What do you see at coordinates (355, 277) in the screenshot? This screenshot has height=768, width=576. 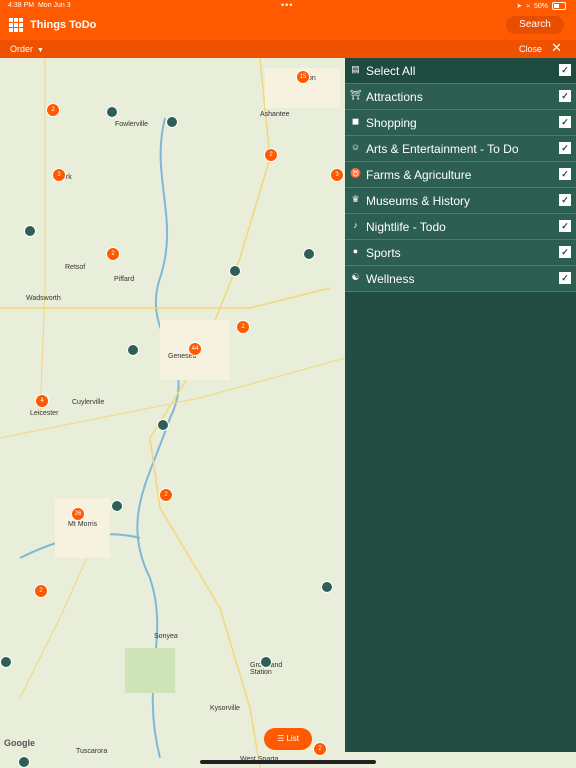 I see `wellness-icon: ☯` at bounding box center [355, 277].